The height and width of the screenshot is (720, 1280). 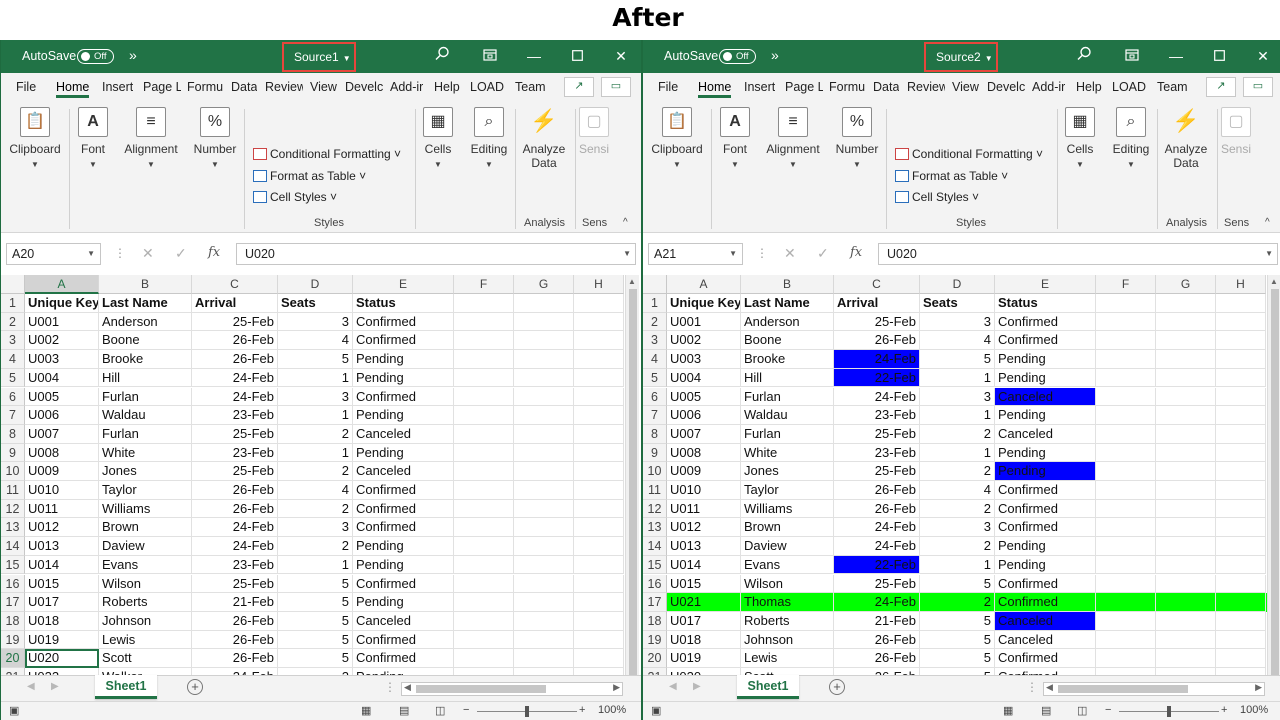 I want to click on column-header-d: D, so click(x=957, y=284).